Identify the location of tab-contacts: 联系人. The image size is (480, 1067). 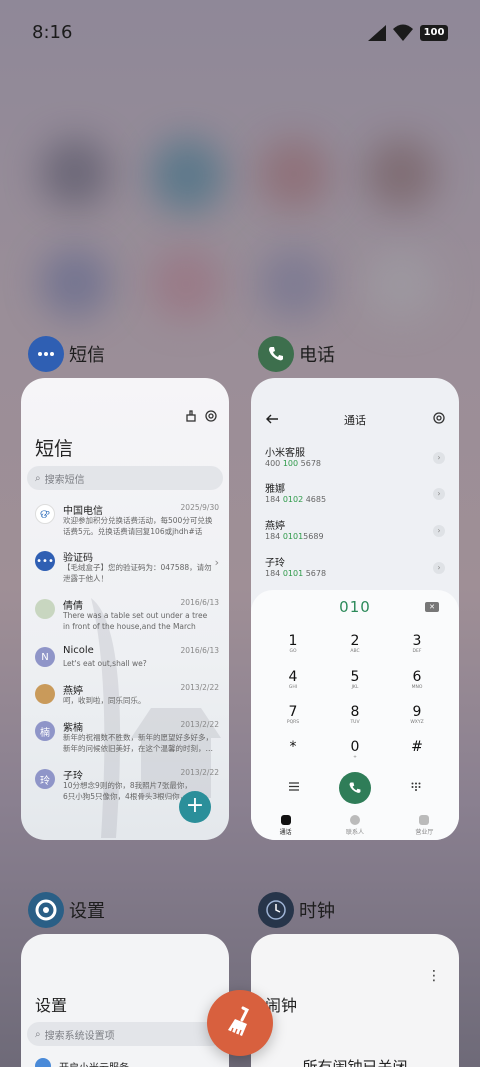
(354, 825).